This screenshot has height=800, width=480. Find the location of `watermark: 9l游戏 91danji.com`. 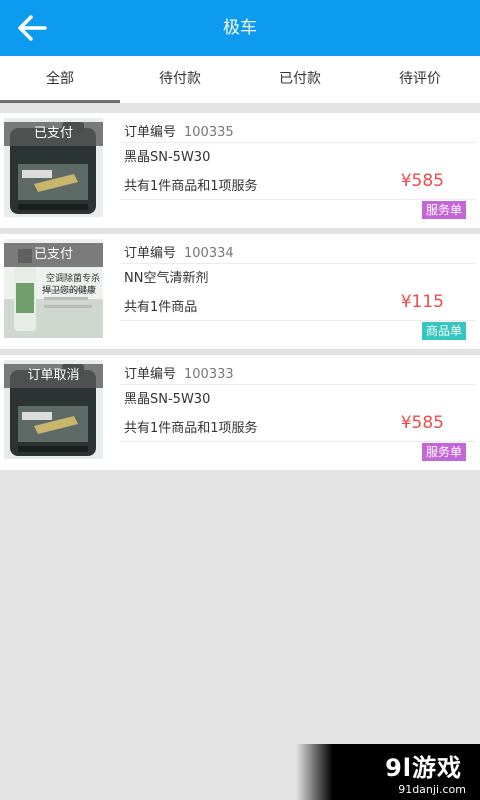

watermark: 9l游戏 91danji.com is located at coordinates (388, 772).